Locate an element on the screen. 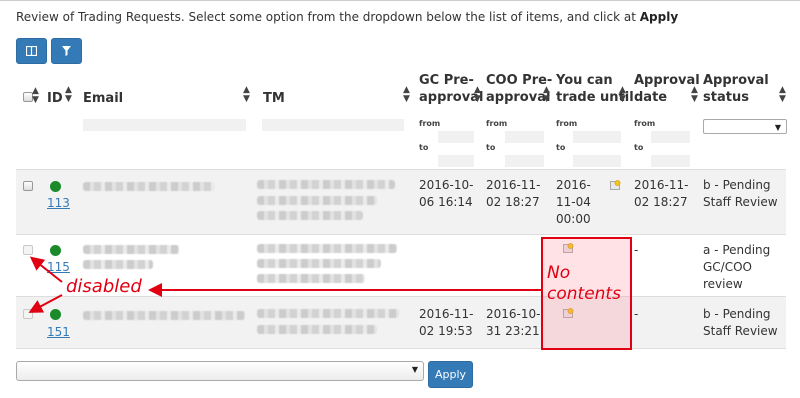 The width and height of the screenshot is (800, 398). columns-icon is located at coordinates (31, 51).